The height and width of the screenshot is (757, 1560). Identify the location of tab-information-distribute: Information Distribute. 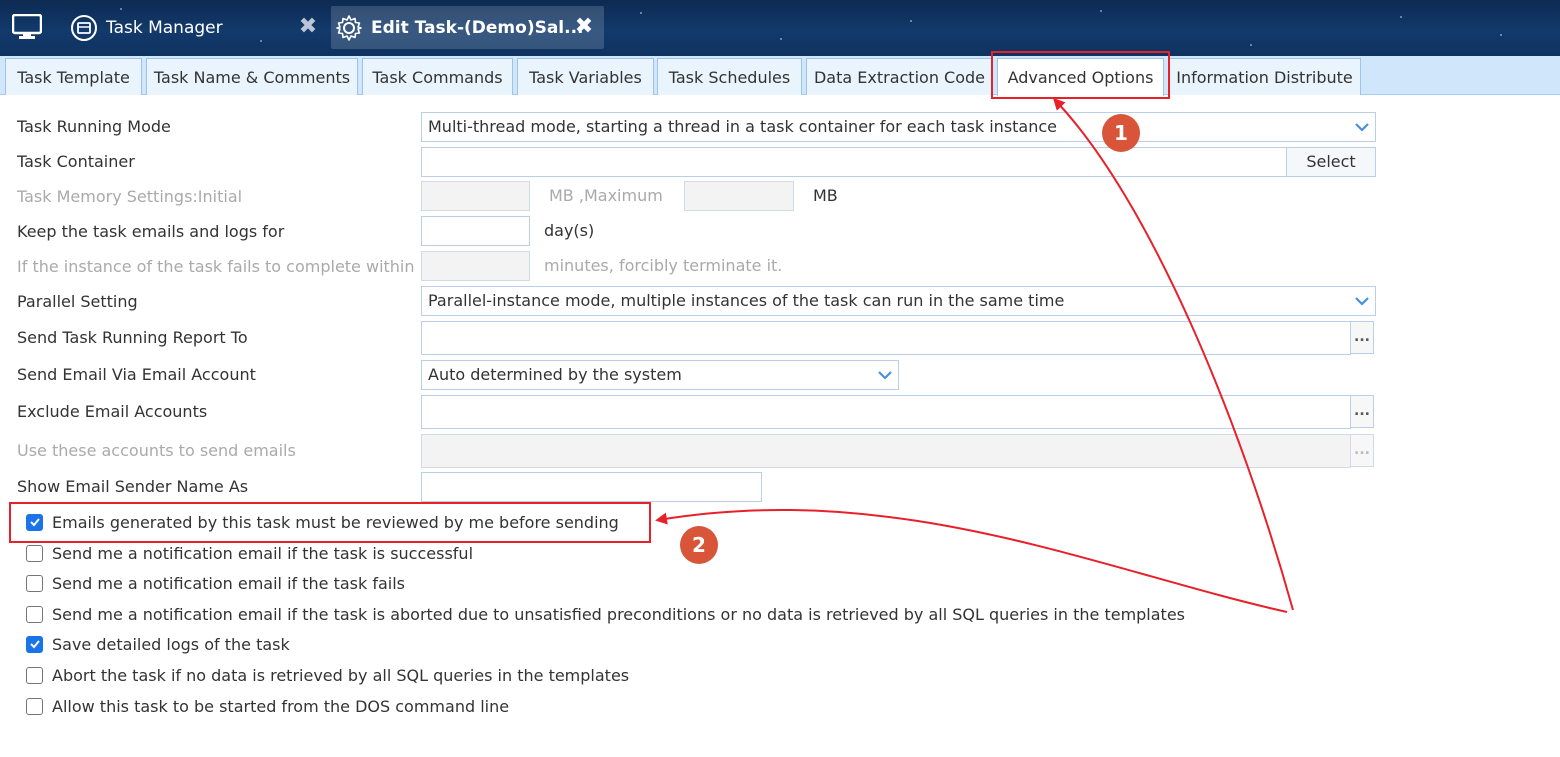
(1264, 76).